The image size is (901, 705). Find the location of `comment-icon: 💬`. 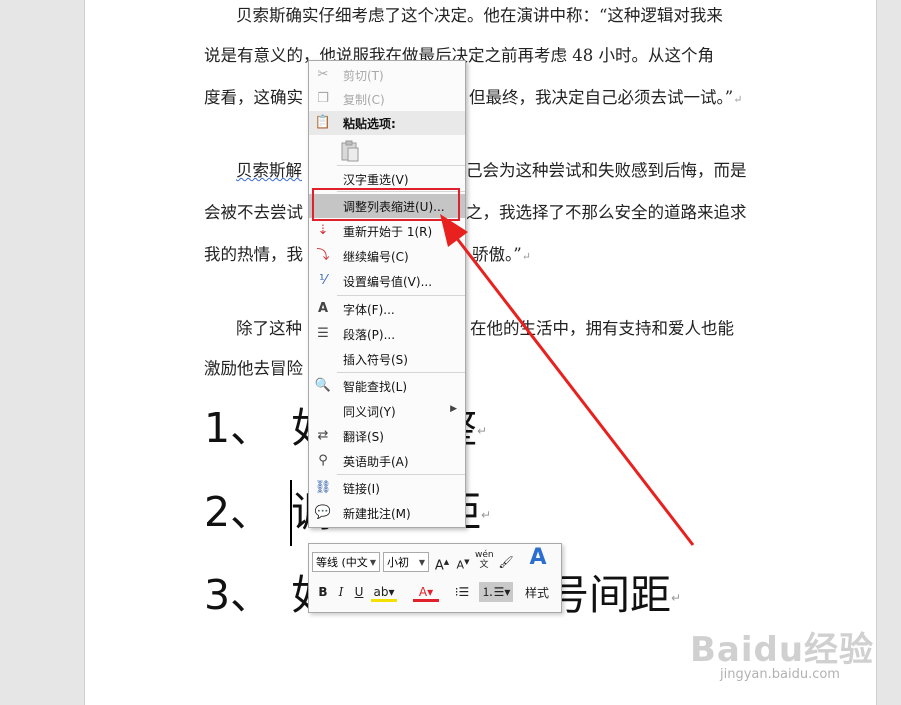

comment-icon: 💬 is located at coordinates (323, 512).